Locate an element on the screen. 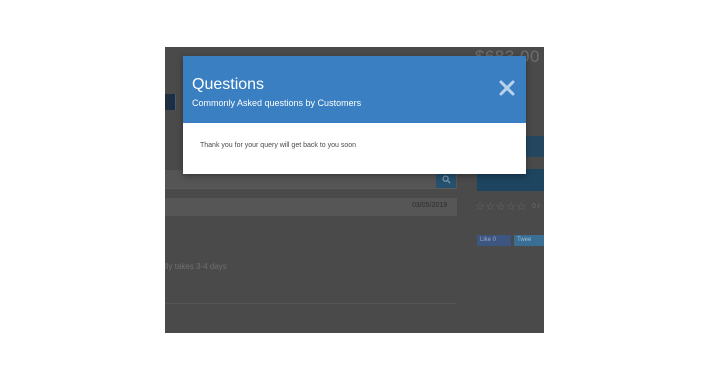 This screenshot has height=380, width=710. modal-subtitle: Commonly Asked questions by Customers is located at coordinates (277, 103).